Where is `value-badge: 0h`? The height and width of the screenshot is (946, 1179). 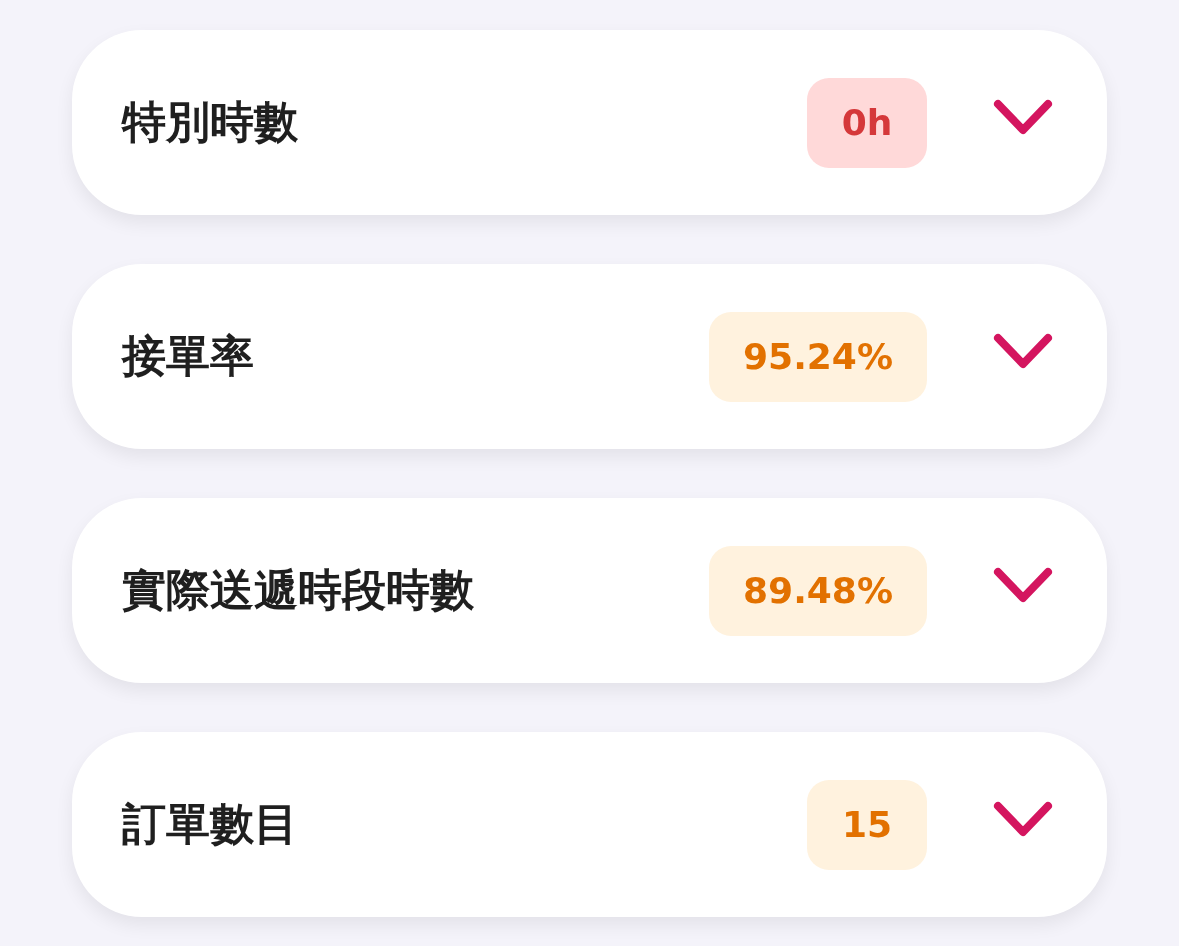
value-badge: 0h is located at coordinates (867, 122).